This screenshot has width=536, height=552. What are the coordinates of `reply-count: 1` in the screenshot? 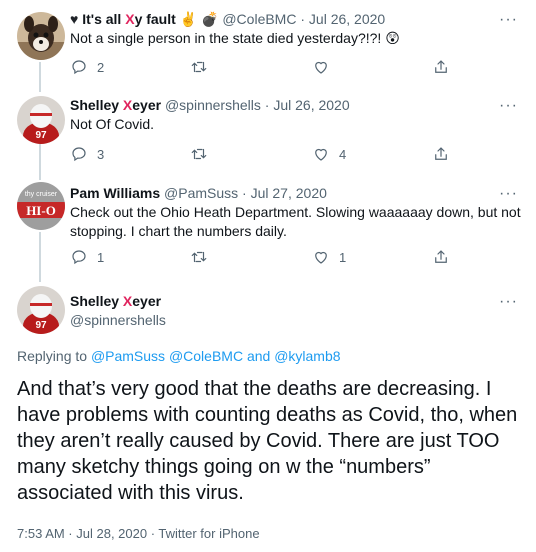 It's located at (101, 257).